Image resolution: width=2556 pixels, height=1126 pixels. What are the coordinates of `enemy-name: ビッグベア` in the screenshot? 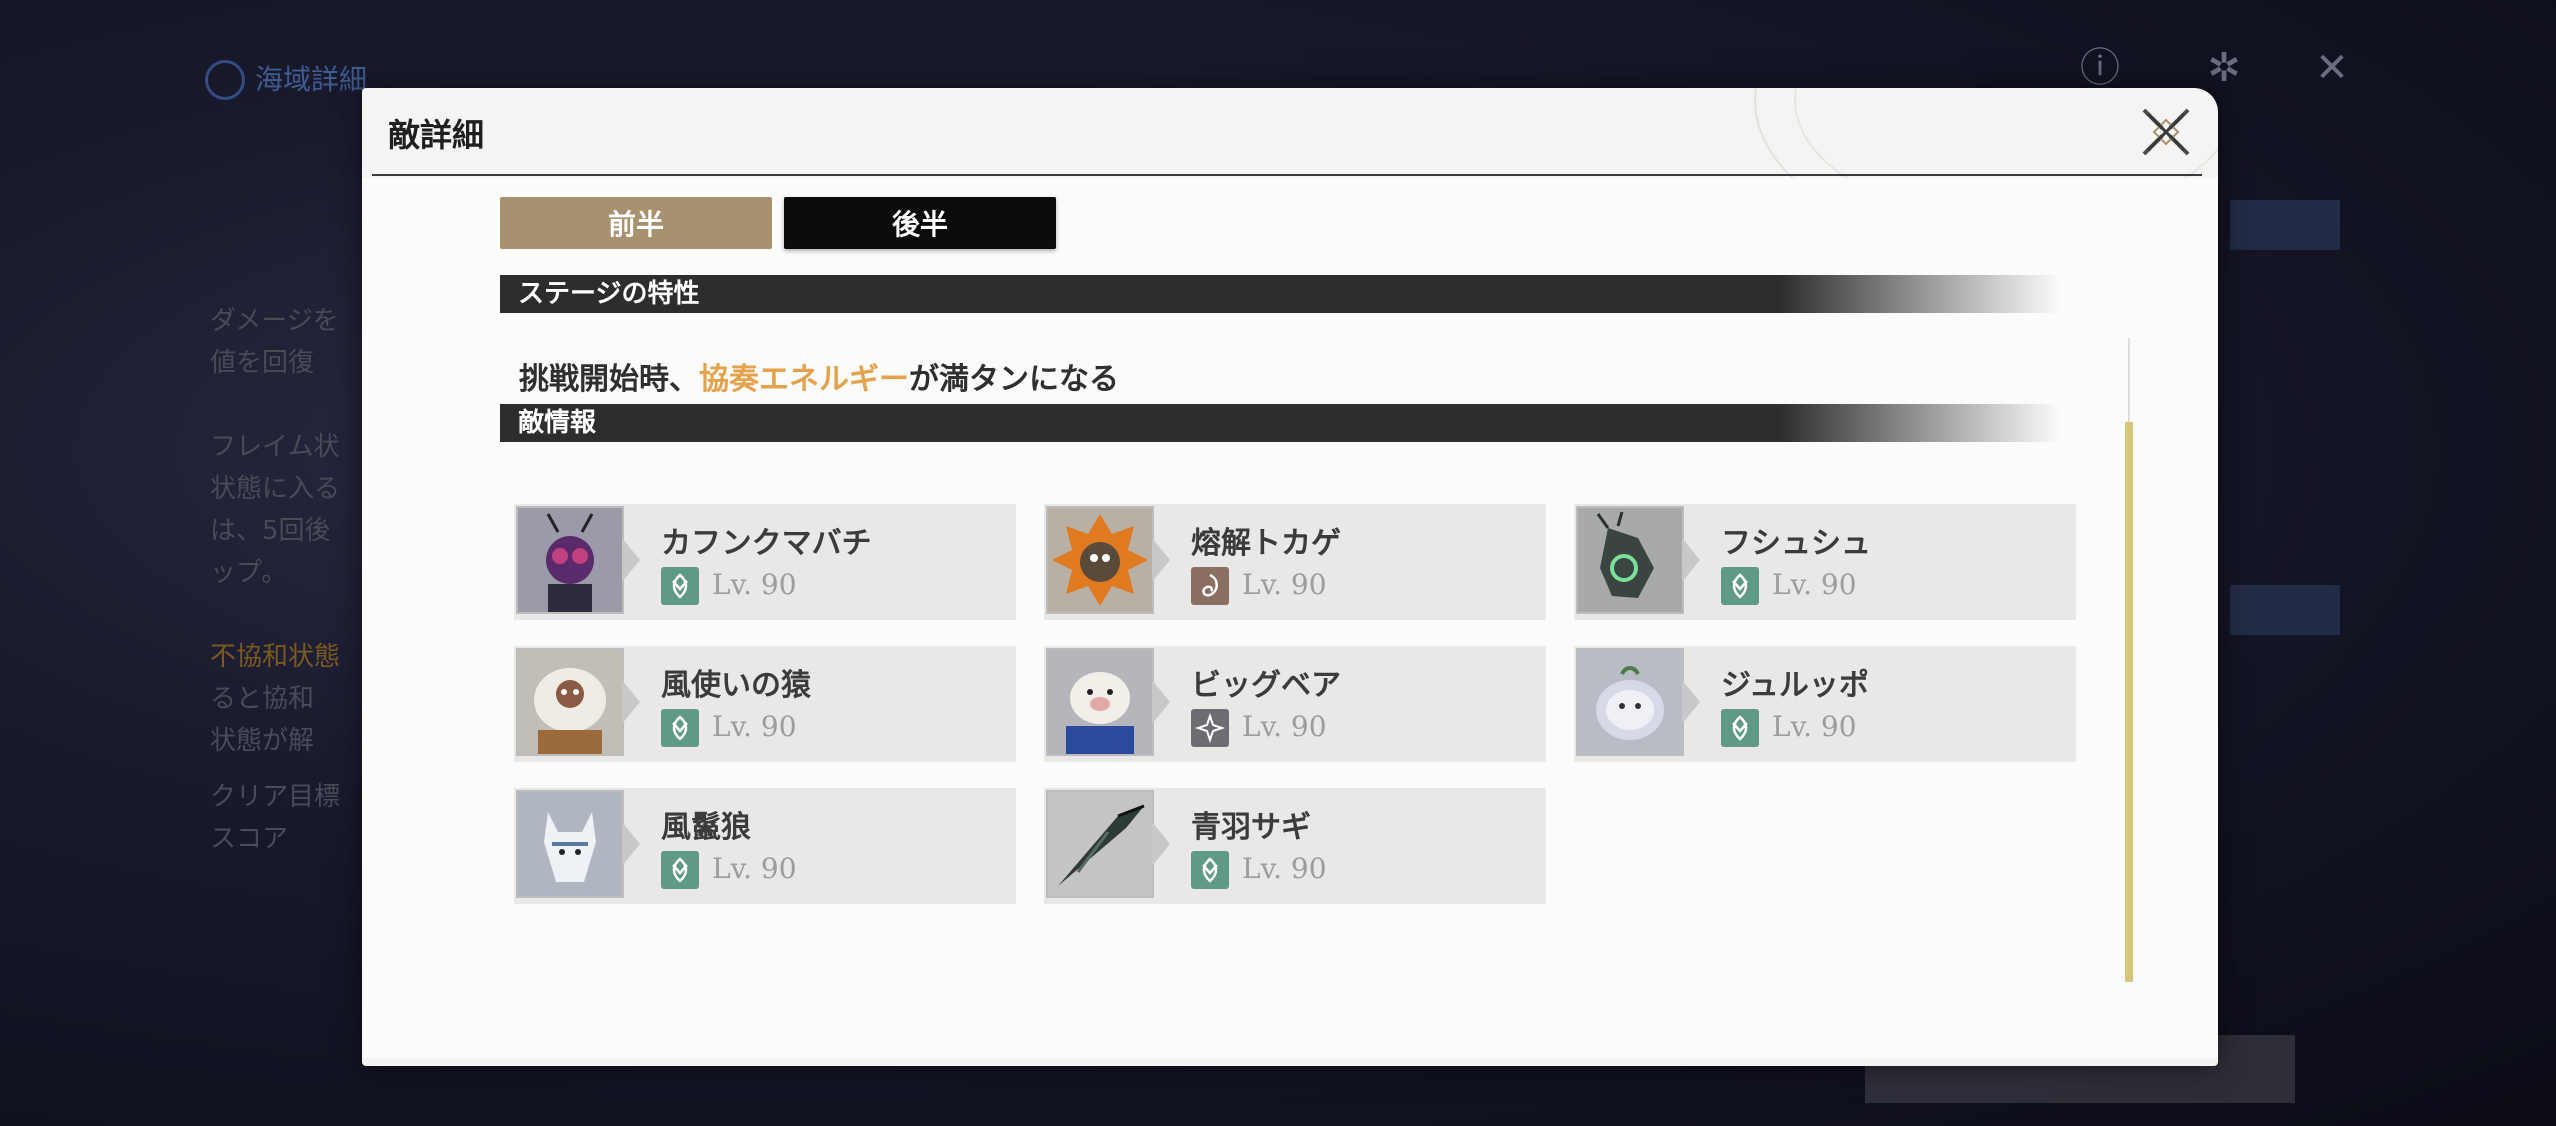 It's located at (1266, 685).